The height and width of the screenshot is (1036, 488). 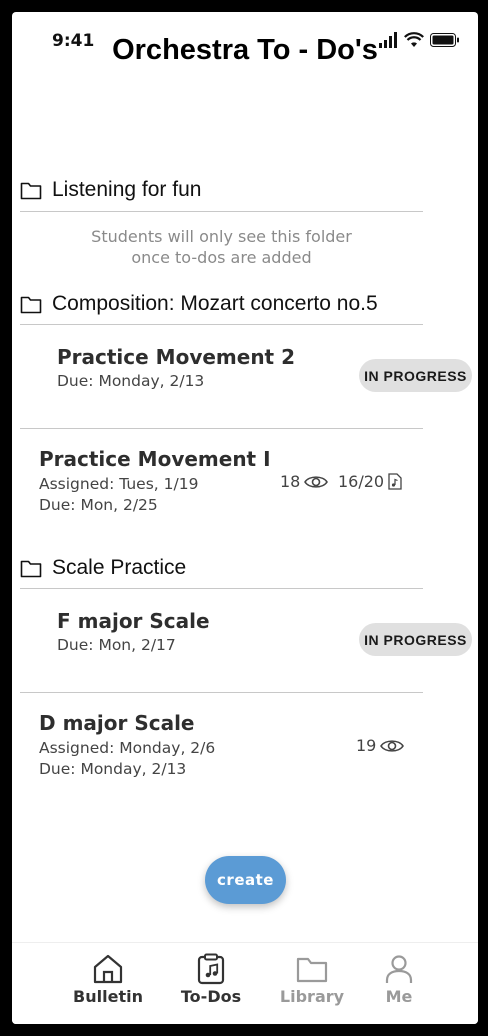 I want to click on tab-bulletin: Bulletin, so click(x=108, y=979).